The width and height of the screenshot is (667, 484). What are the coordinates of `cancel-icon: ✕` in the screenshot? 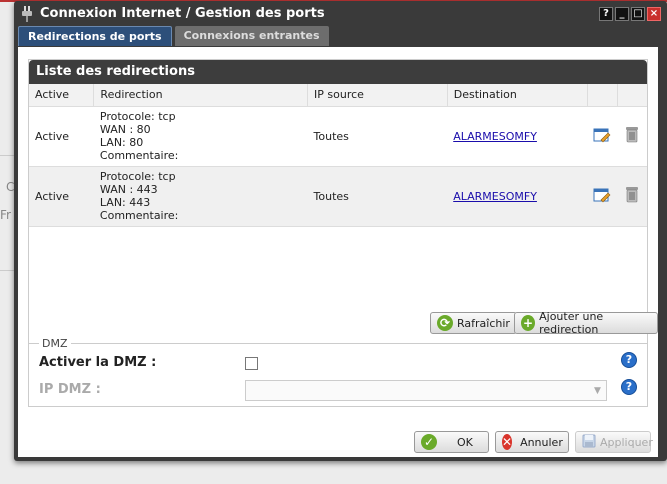 It's located at (507, 442).